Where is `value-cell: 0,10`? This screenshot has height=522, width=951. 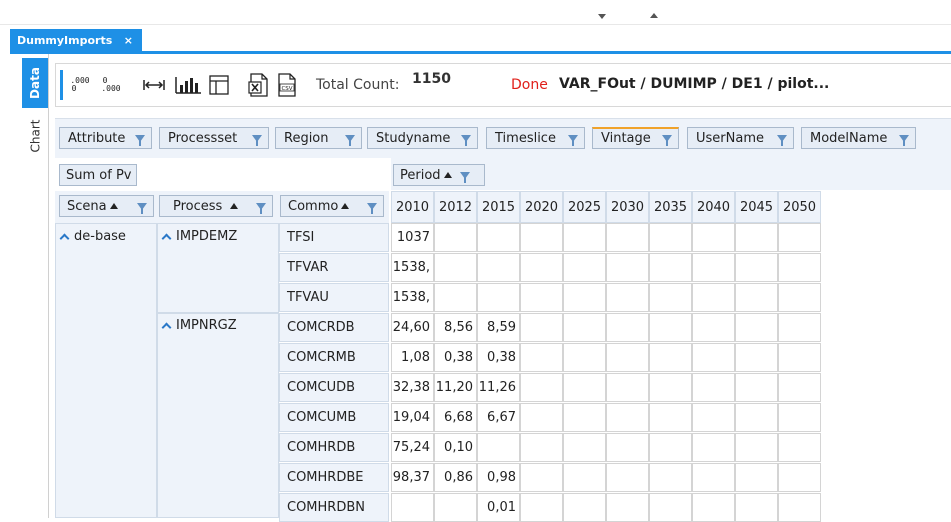
value-cell: 0,10 is located at coordinates (455, 447).